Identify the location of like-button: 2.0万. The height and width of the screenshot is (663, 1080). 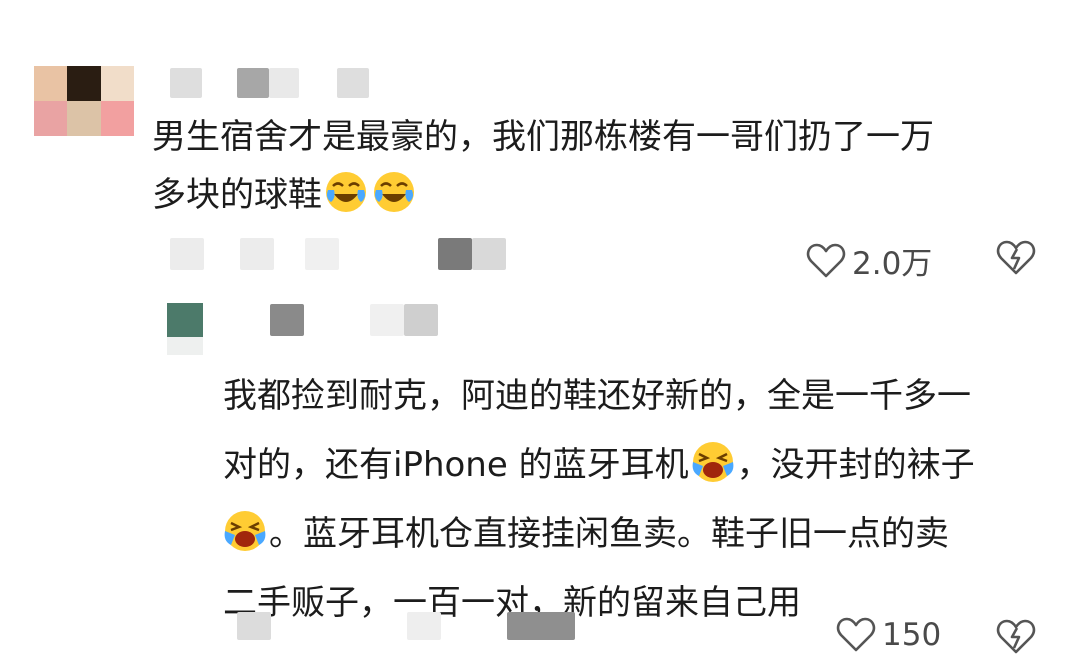
(869, 260).